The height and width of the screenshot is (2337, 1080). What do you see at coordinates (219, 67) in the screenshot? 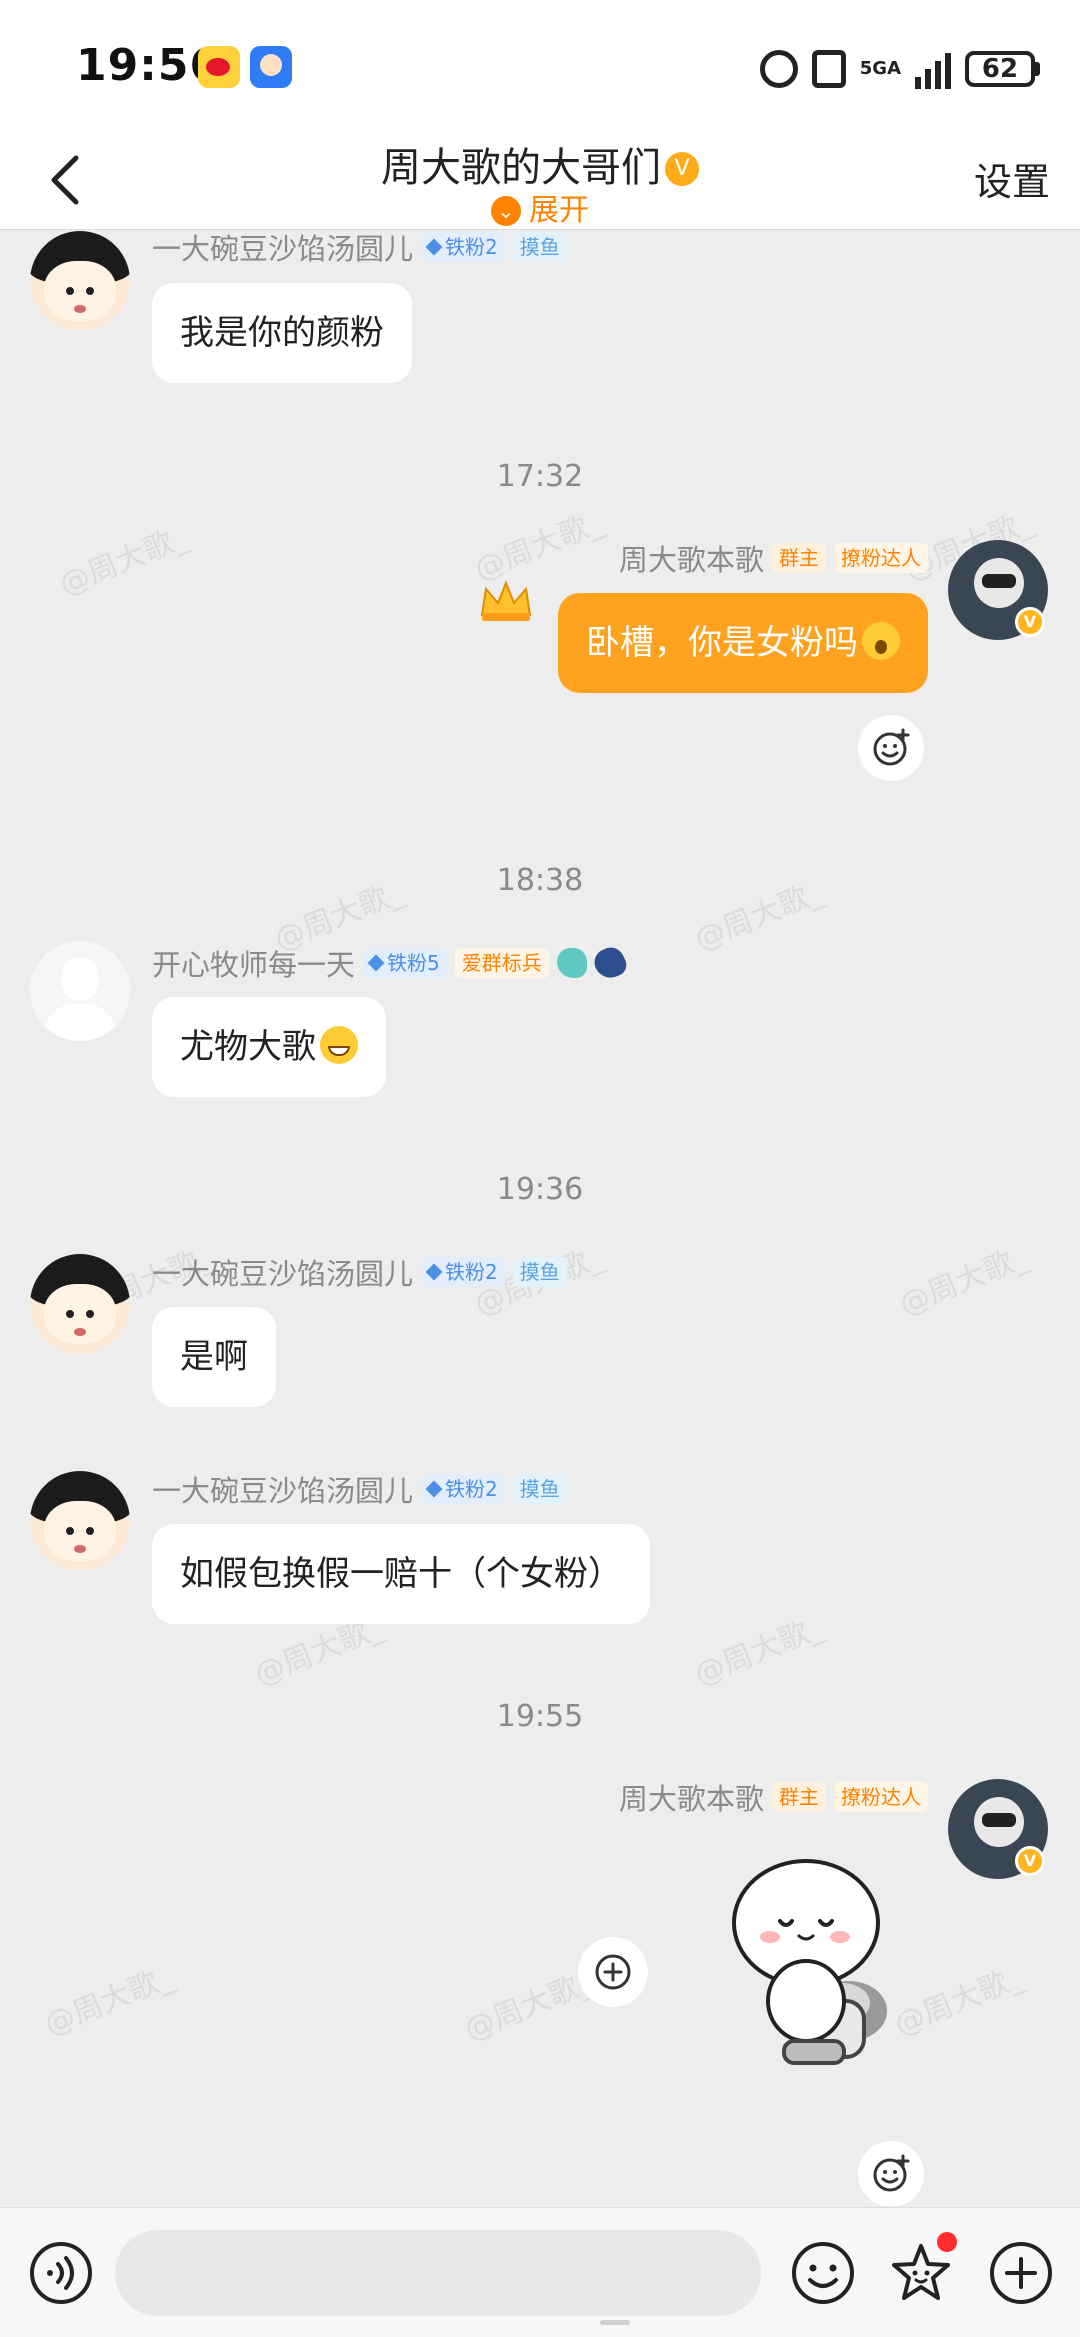
I see `weibo-app-icon` at bounding box center [219, 67].